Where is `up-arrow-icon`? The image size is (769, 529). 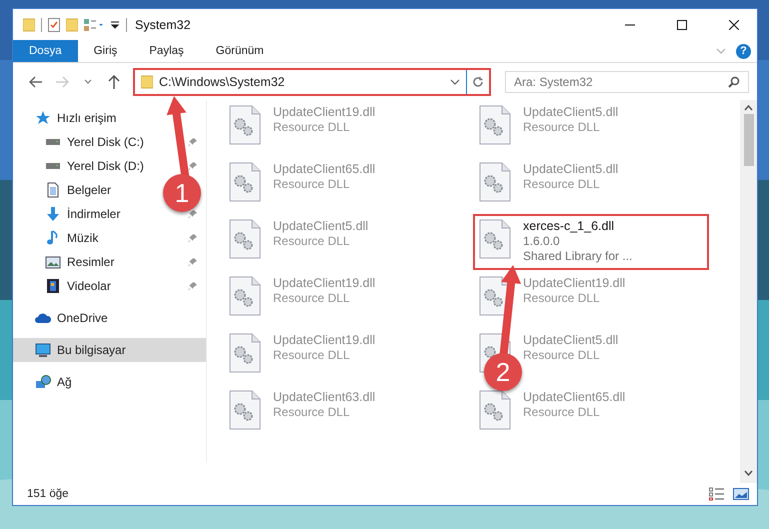 up-arrow-icon is located at coordinates (114, 81).